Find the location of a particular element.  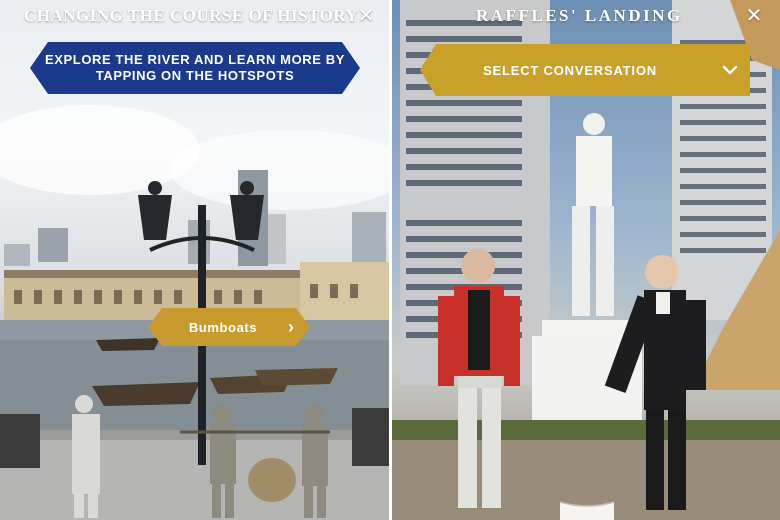

select-conversation-dropdown: SELECT CONVERSATION is located at coordinates (585, 70).